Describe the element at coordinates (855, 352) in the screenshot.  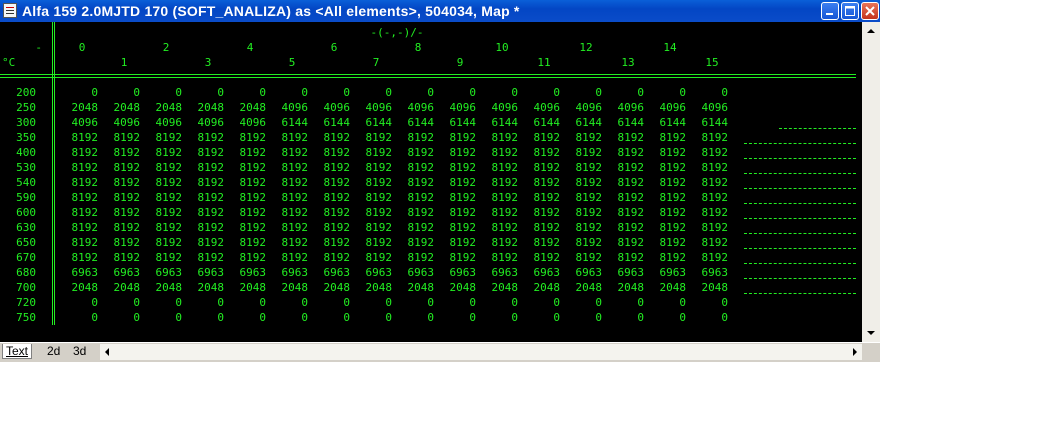
I see `scroll-right-icon` at that location.